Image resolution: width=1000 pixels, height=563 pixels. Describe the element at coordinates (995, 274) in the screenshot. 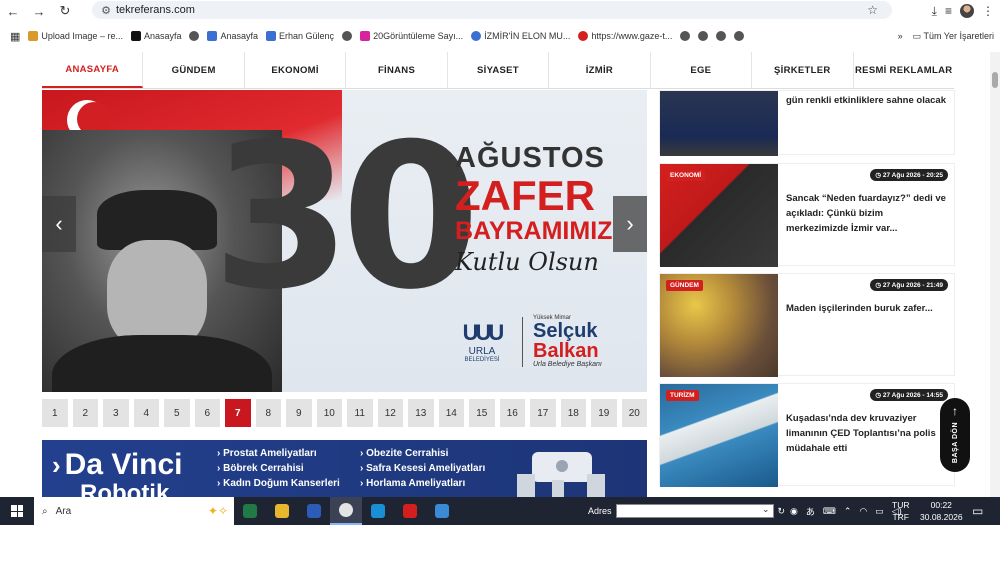

I see `page-scrollbar` at that location.